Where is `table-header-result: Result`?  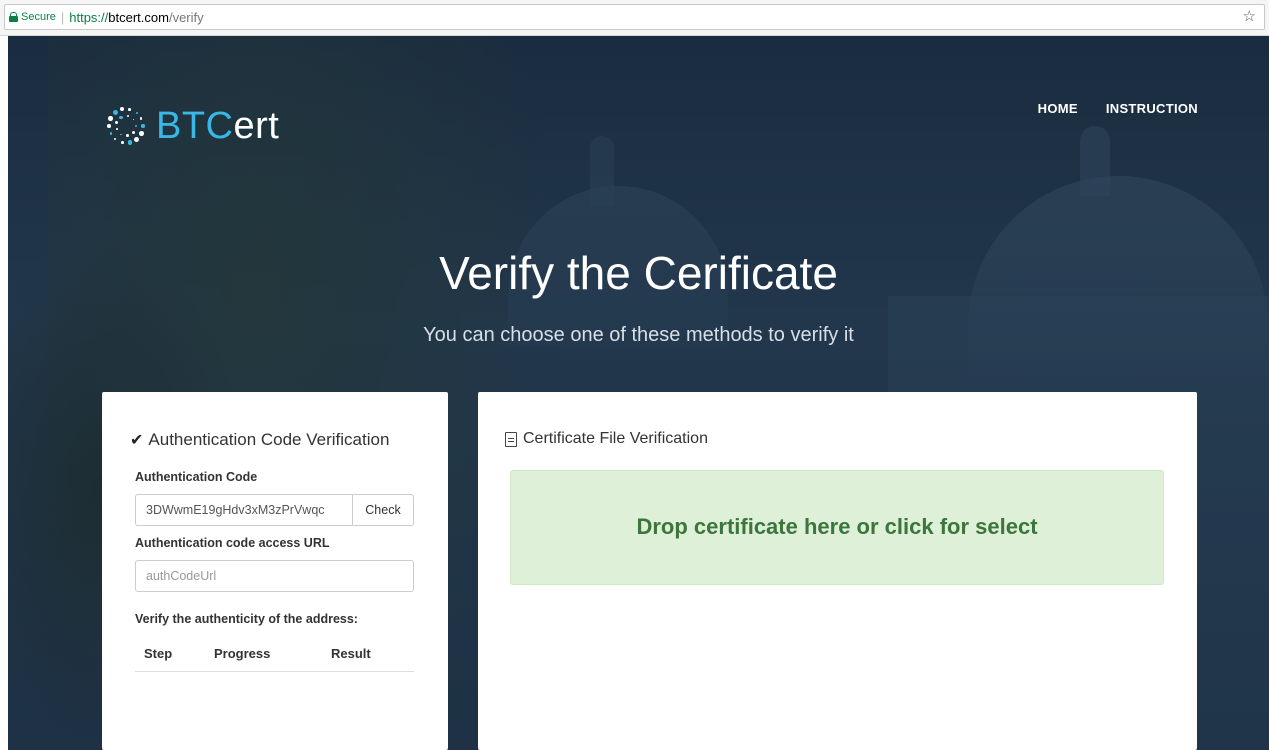
table-header-result: Result is located at coordinates (351, 653).